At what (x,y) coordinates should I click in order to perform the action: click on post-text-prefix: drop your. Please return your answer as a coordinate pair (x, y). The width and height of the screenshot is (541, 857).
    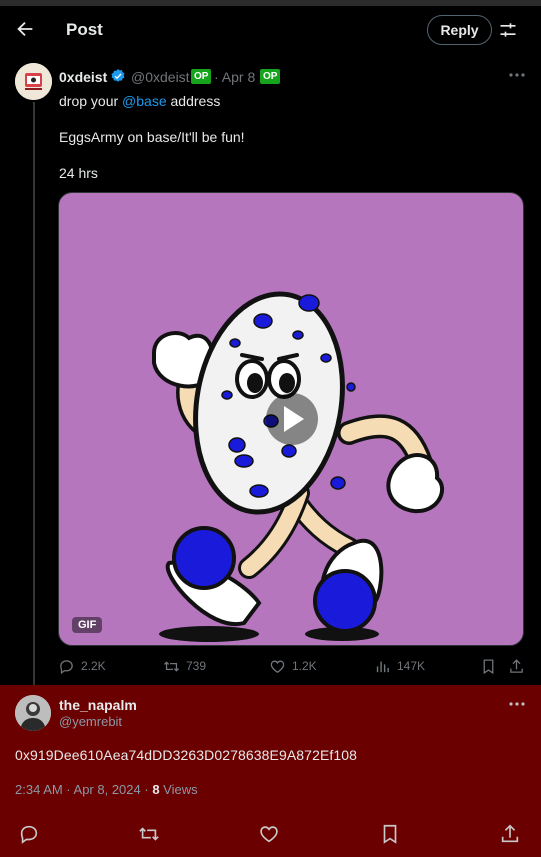
    Looking at the image, I should click on (91, 101).